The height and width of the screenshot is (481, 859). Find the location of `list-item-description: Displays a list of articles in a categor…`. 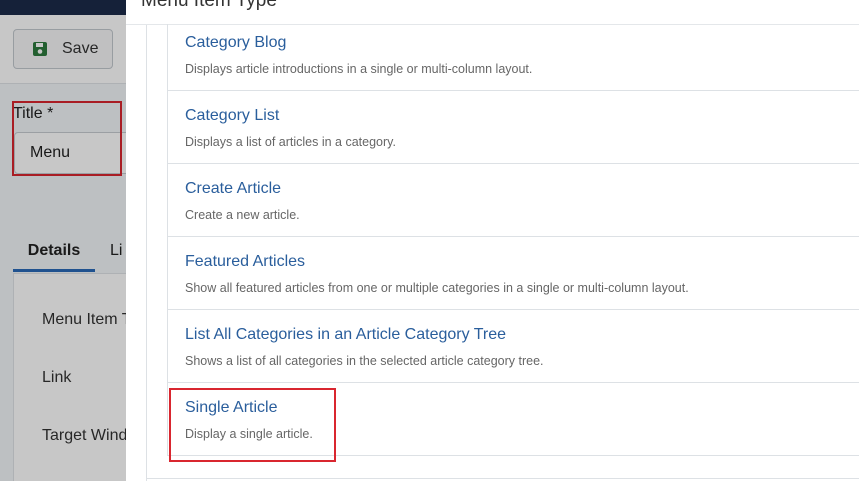

list-item-description: Displays a list of articles in a categor… is located at coordinates (290, 142).